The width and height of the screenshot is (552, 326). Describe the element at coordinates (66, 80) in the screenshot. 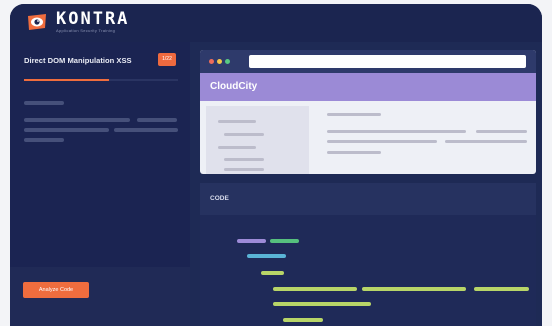

I see `lesson-progress-fill` at that location.